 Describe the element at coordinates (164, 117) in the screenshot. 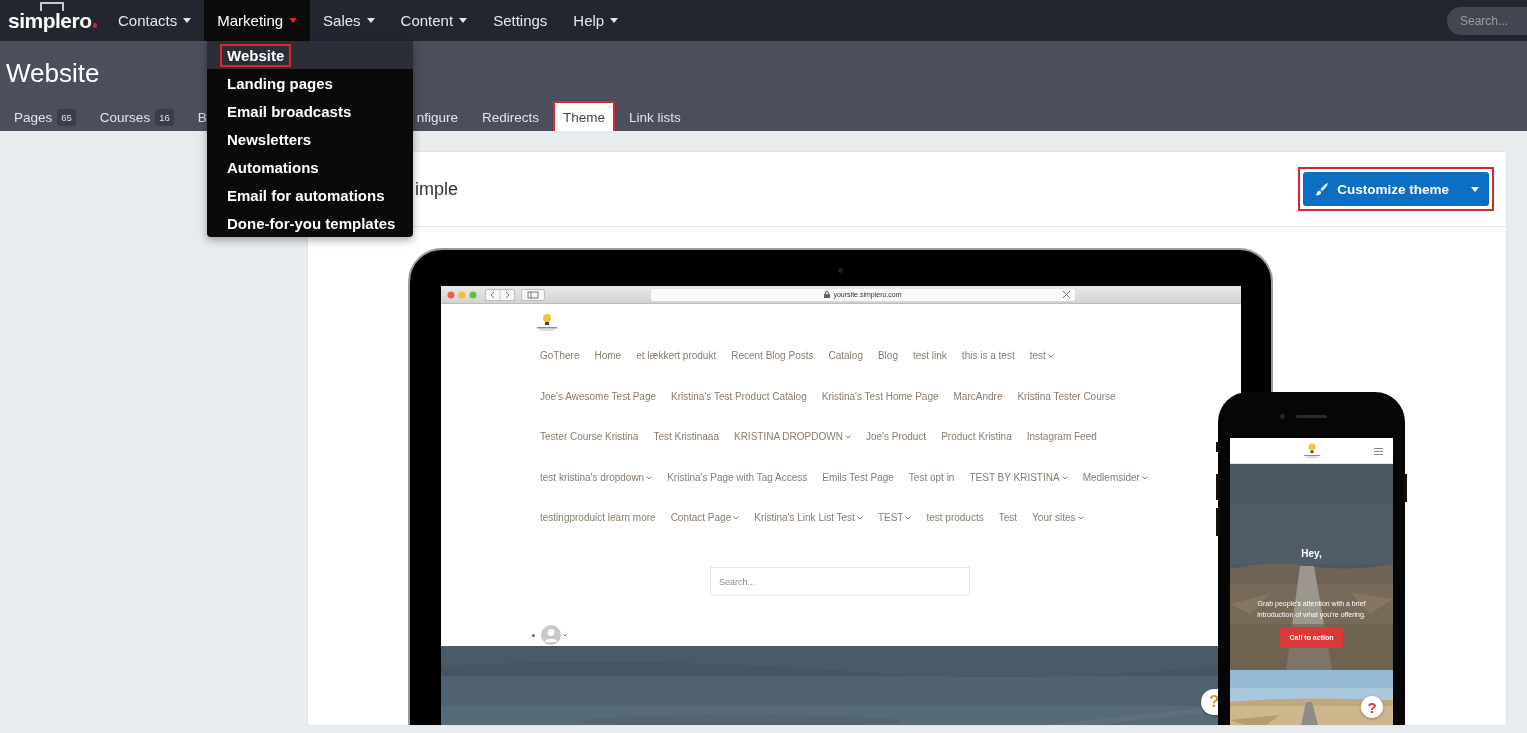

I see `count-badge: 16` at that location.